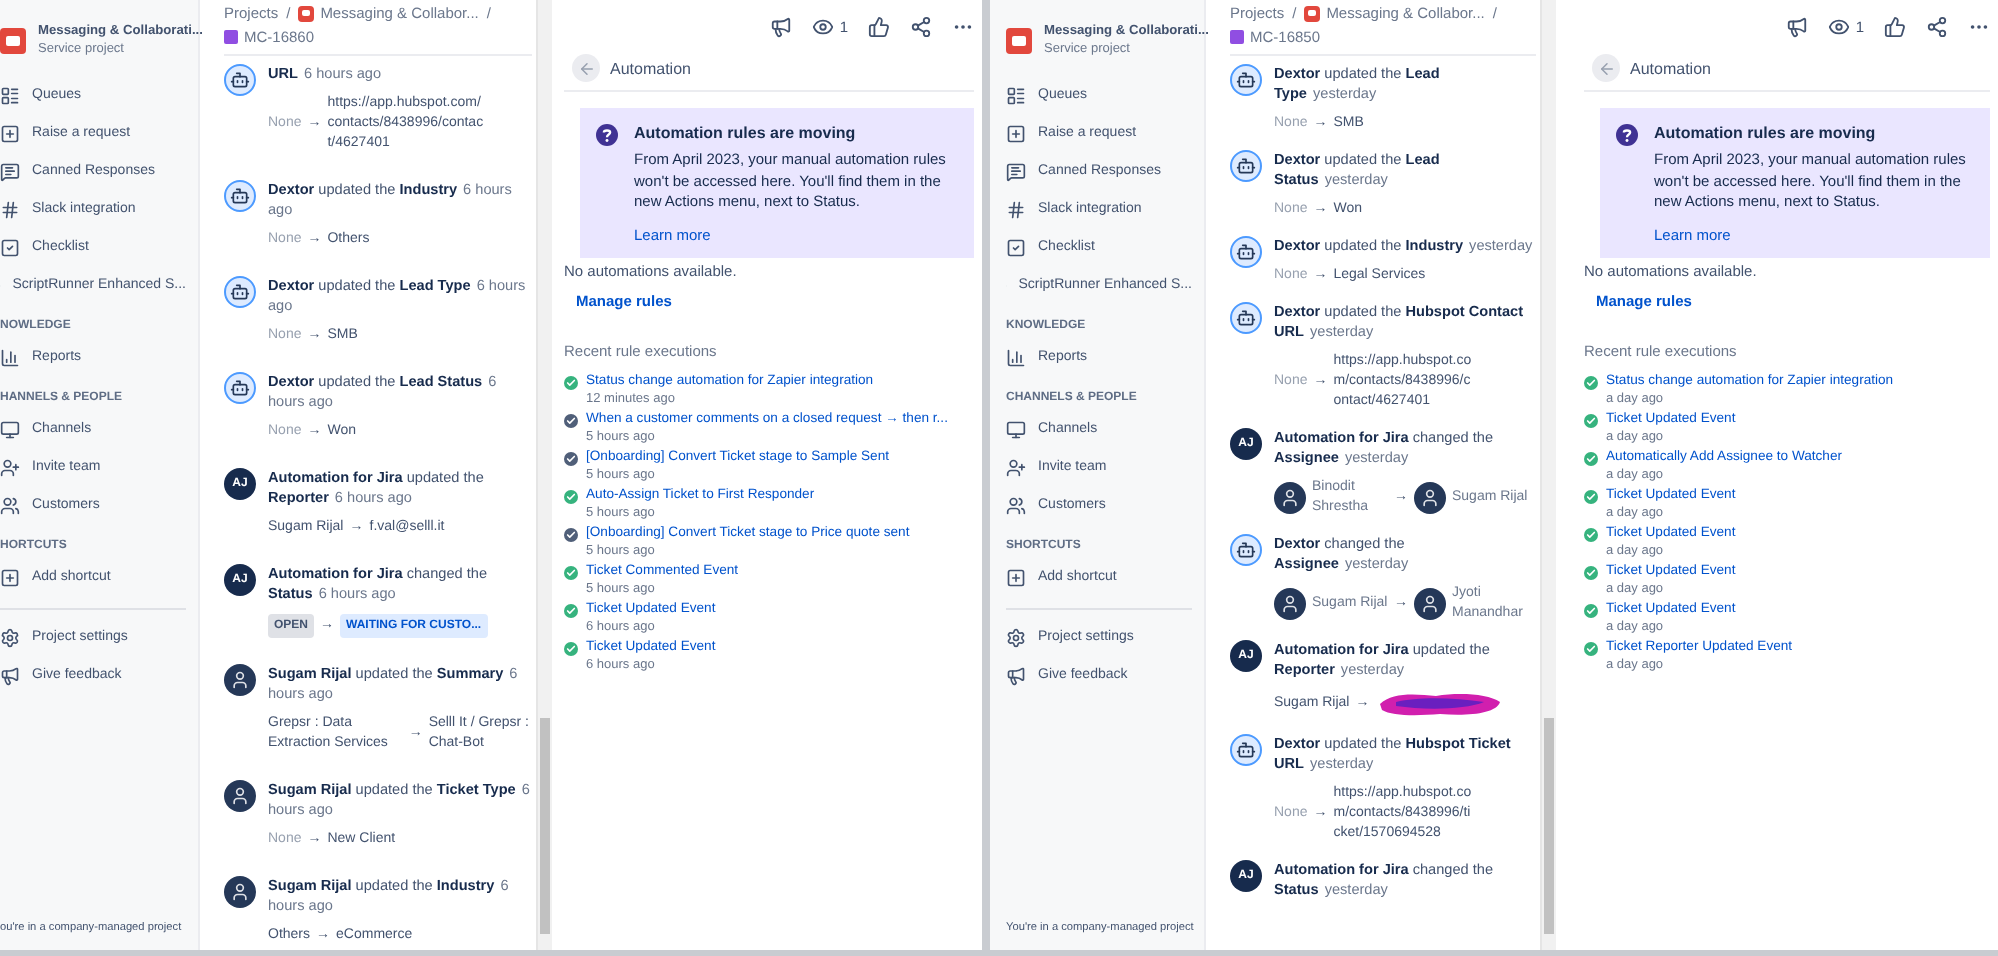 The width and height of the screenshot is (1998, 956). What do you see at coordinates (1439, 704) in the screenshot?
I see `redaction-scribble` at bounding box center [1439, 704].